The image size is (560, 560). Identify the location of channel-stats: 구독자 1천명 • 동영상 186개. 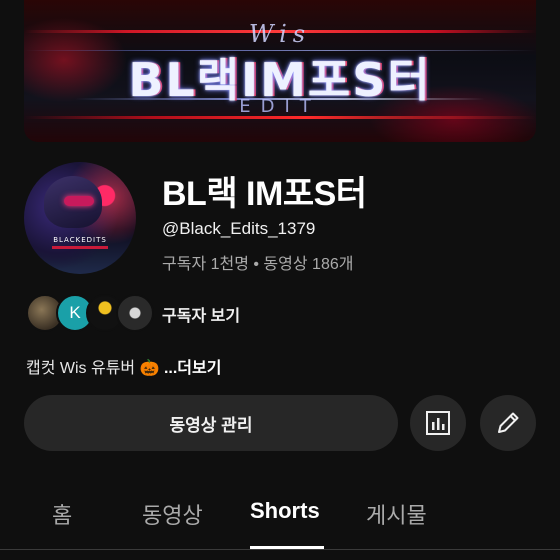
(258, 264).